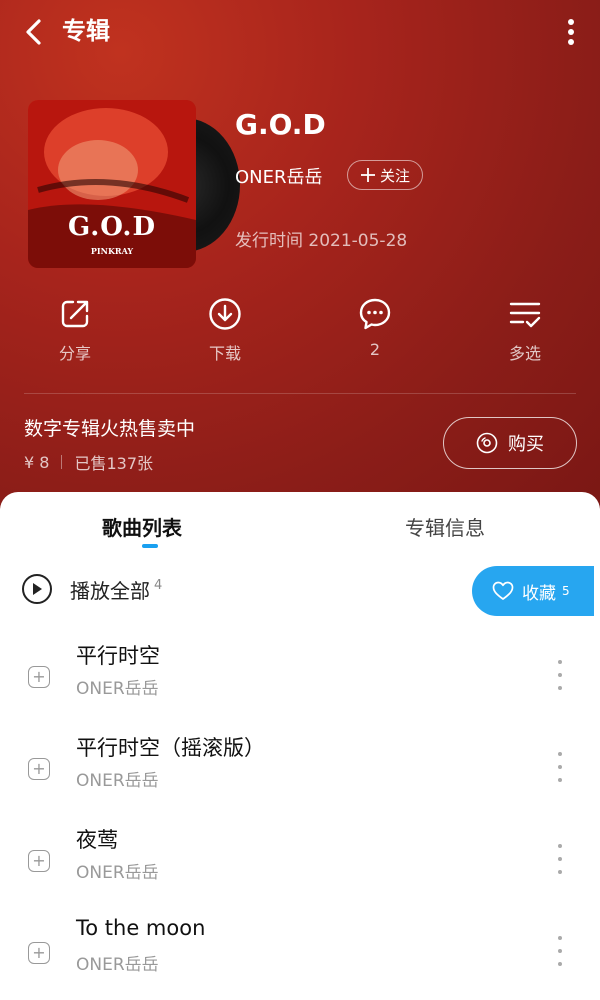 The image size is (600, 1000). I want to click on sold-count: 已售137张, so click(113, 463).